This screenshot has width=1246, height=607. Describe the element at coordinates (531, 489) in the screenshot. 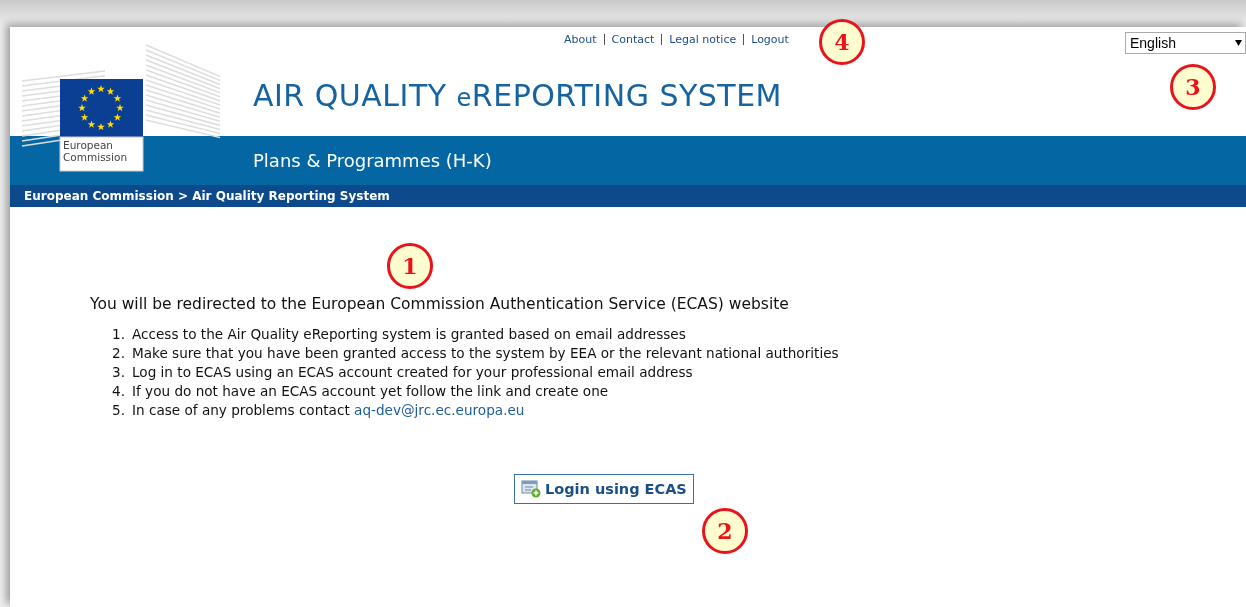

I see `form-add-icon` at that location.